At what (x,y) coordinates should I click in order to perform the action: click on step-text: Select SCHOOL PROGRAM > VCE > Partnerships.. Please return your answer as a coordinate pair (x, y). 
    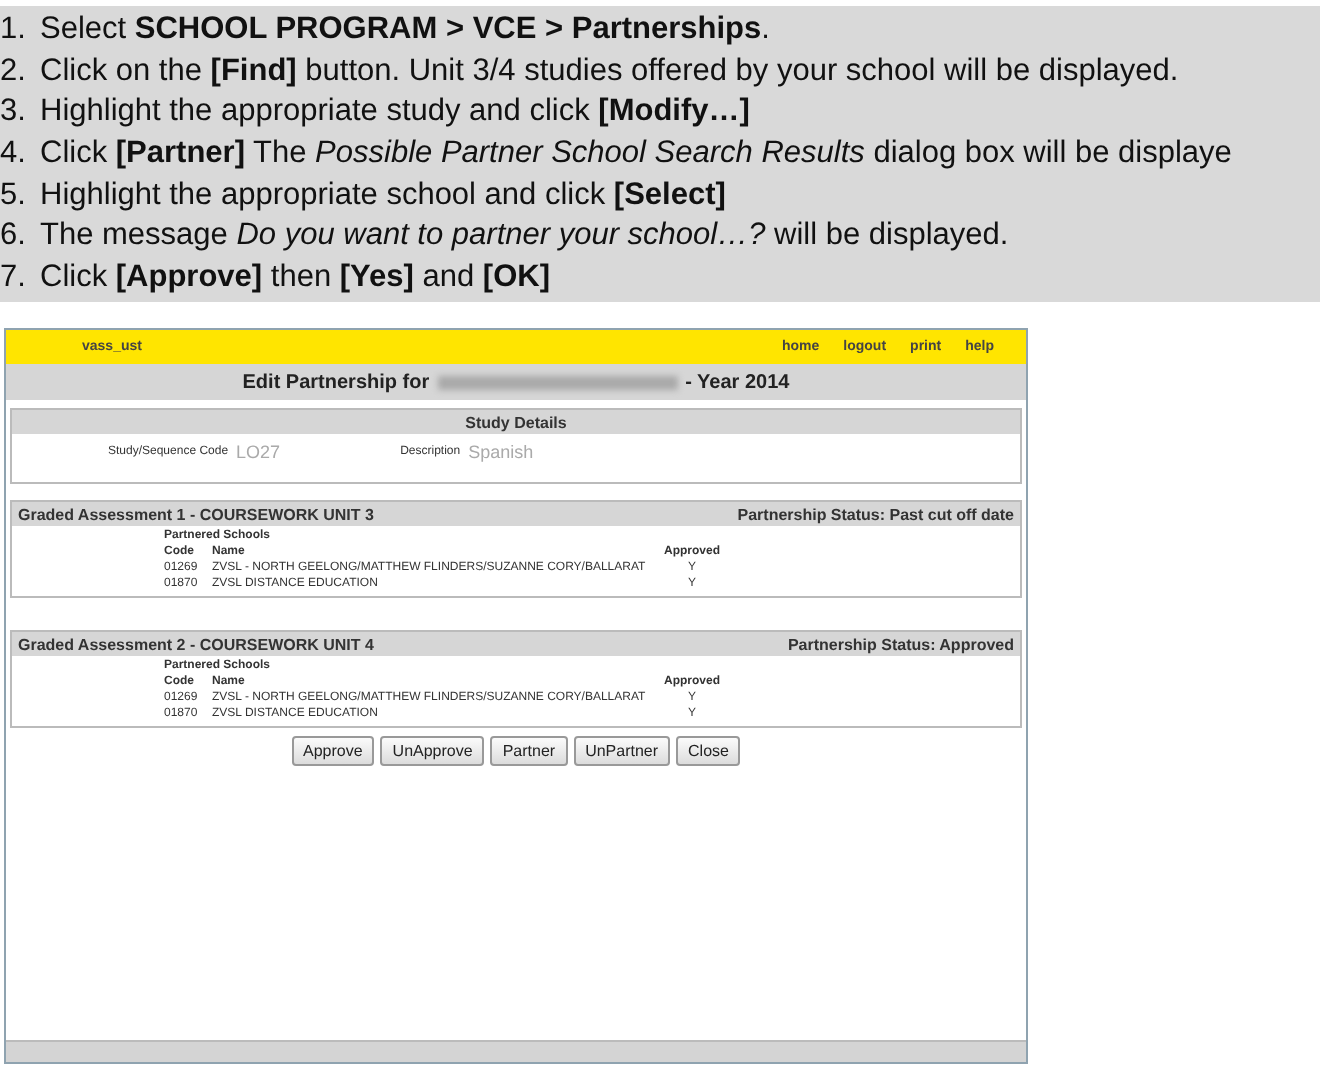
    Looking at the image, I should click on (405, 30).